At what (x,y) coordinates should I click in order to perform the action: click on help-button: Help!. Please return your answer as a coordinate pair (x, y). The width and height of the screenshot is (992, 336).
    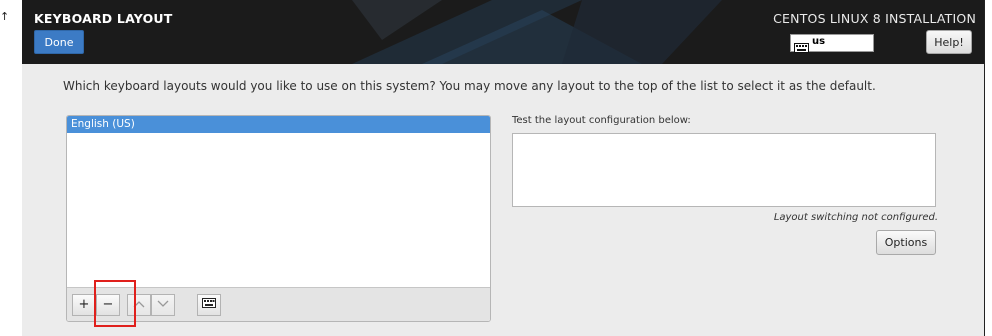
    Looking at the image, I should click on (949, 42).